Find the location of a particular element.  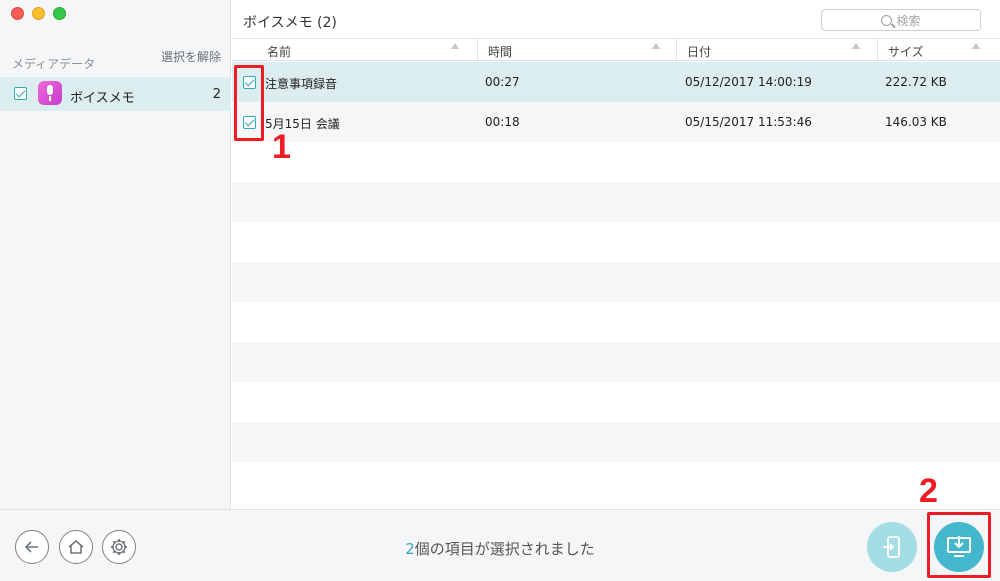

column-header-size: サイズ is located at coordinates (906, 51).